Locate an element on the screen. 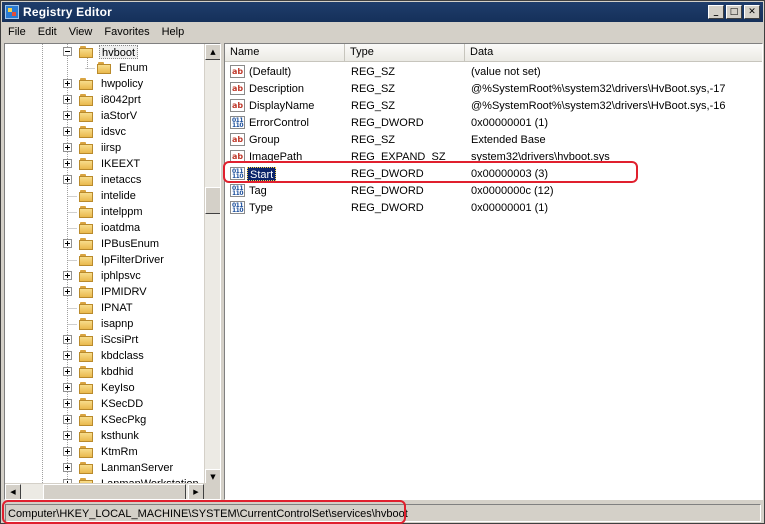 Image resolution: width=765 pixels, height=524 pixels. tree-item-intelide: intelide is located at coordinates (104, 196).